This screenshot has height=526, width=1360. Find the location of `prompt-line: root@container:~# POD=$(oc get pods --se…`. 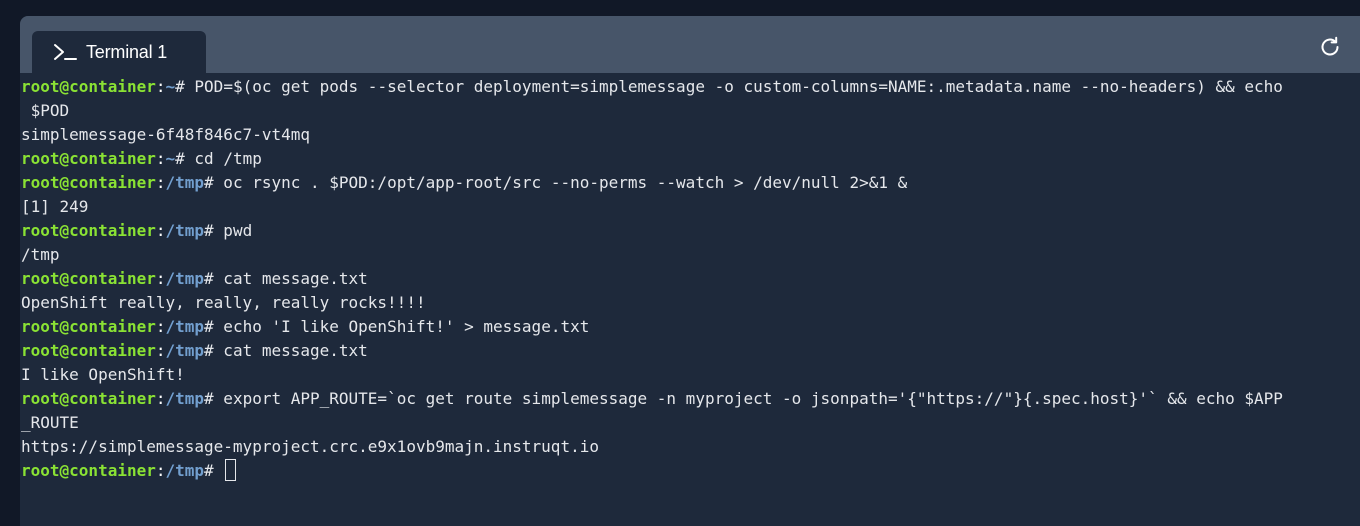

prompt-line: root@container:~# POD=$(oc get pods --se… is located at coordinates (652, 86).